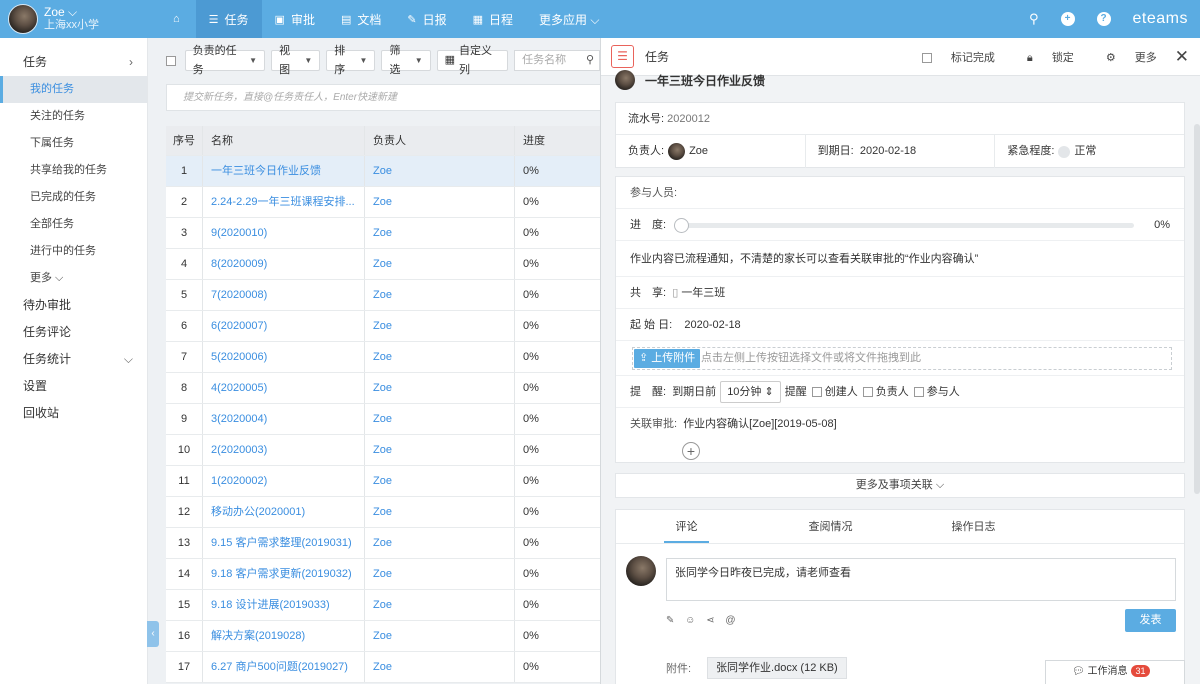 Image resolution: width=1200 pixels, height=684 pixels. I want to click on table-row: 12 移动办公(2020001) Zoe 0%, so click(386, 512).